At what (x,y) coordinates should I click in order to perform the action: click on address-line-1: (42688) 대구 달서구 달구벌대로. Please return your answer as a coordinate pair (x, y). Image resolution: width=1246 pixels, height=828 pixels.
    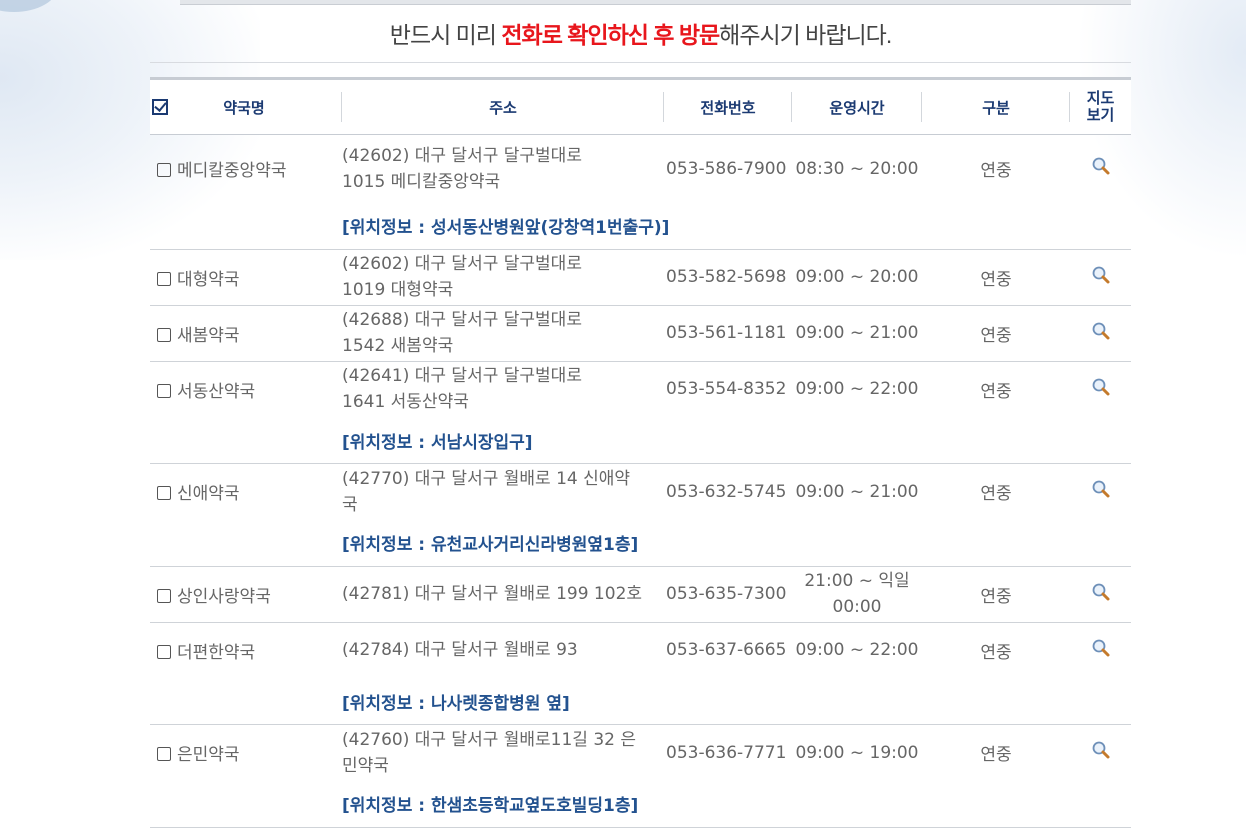
    Looking at the image, I should click on (462, 320).